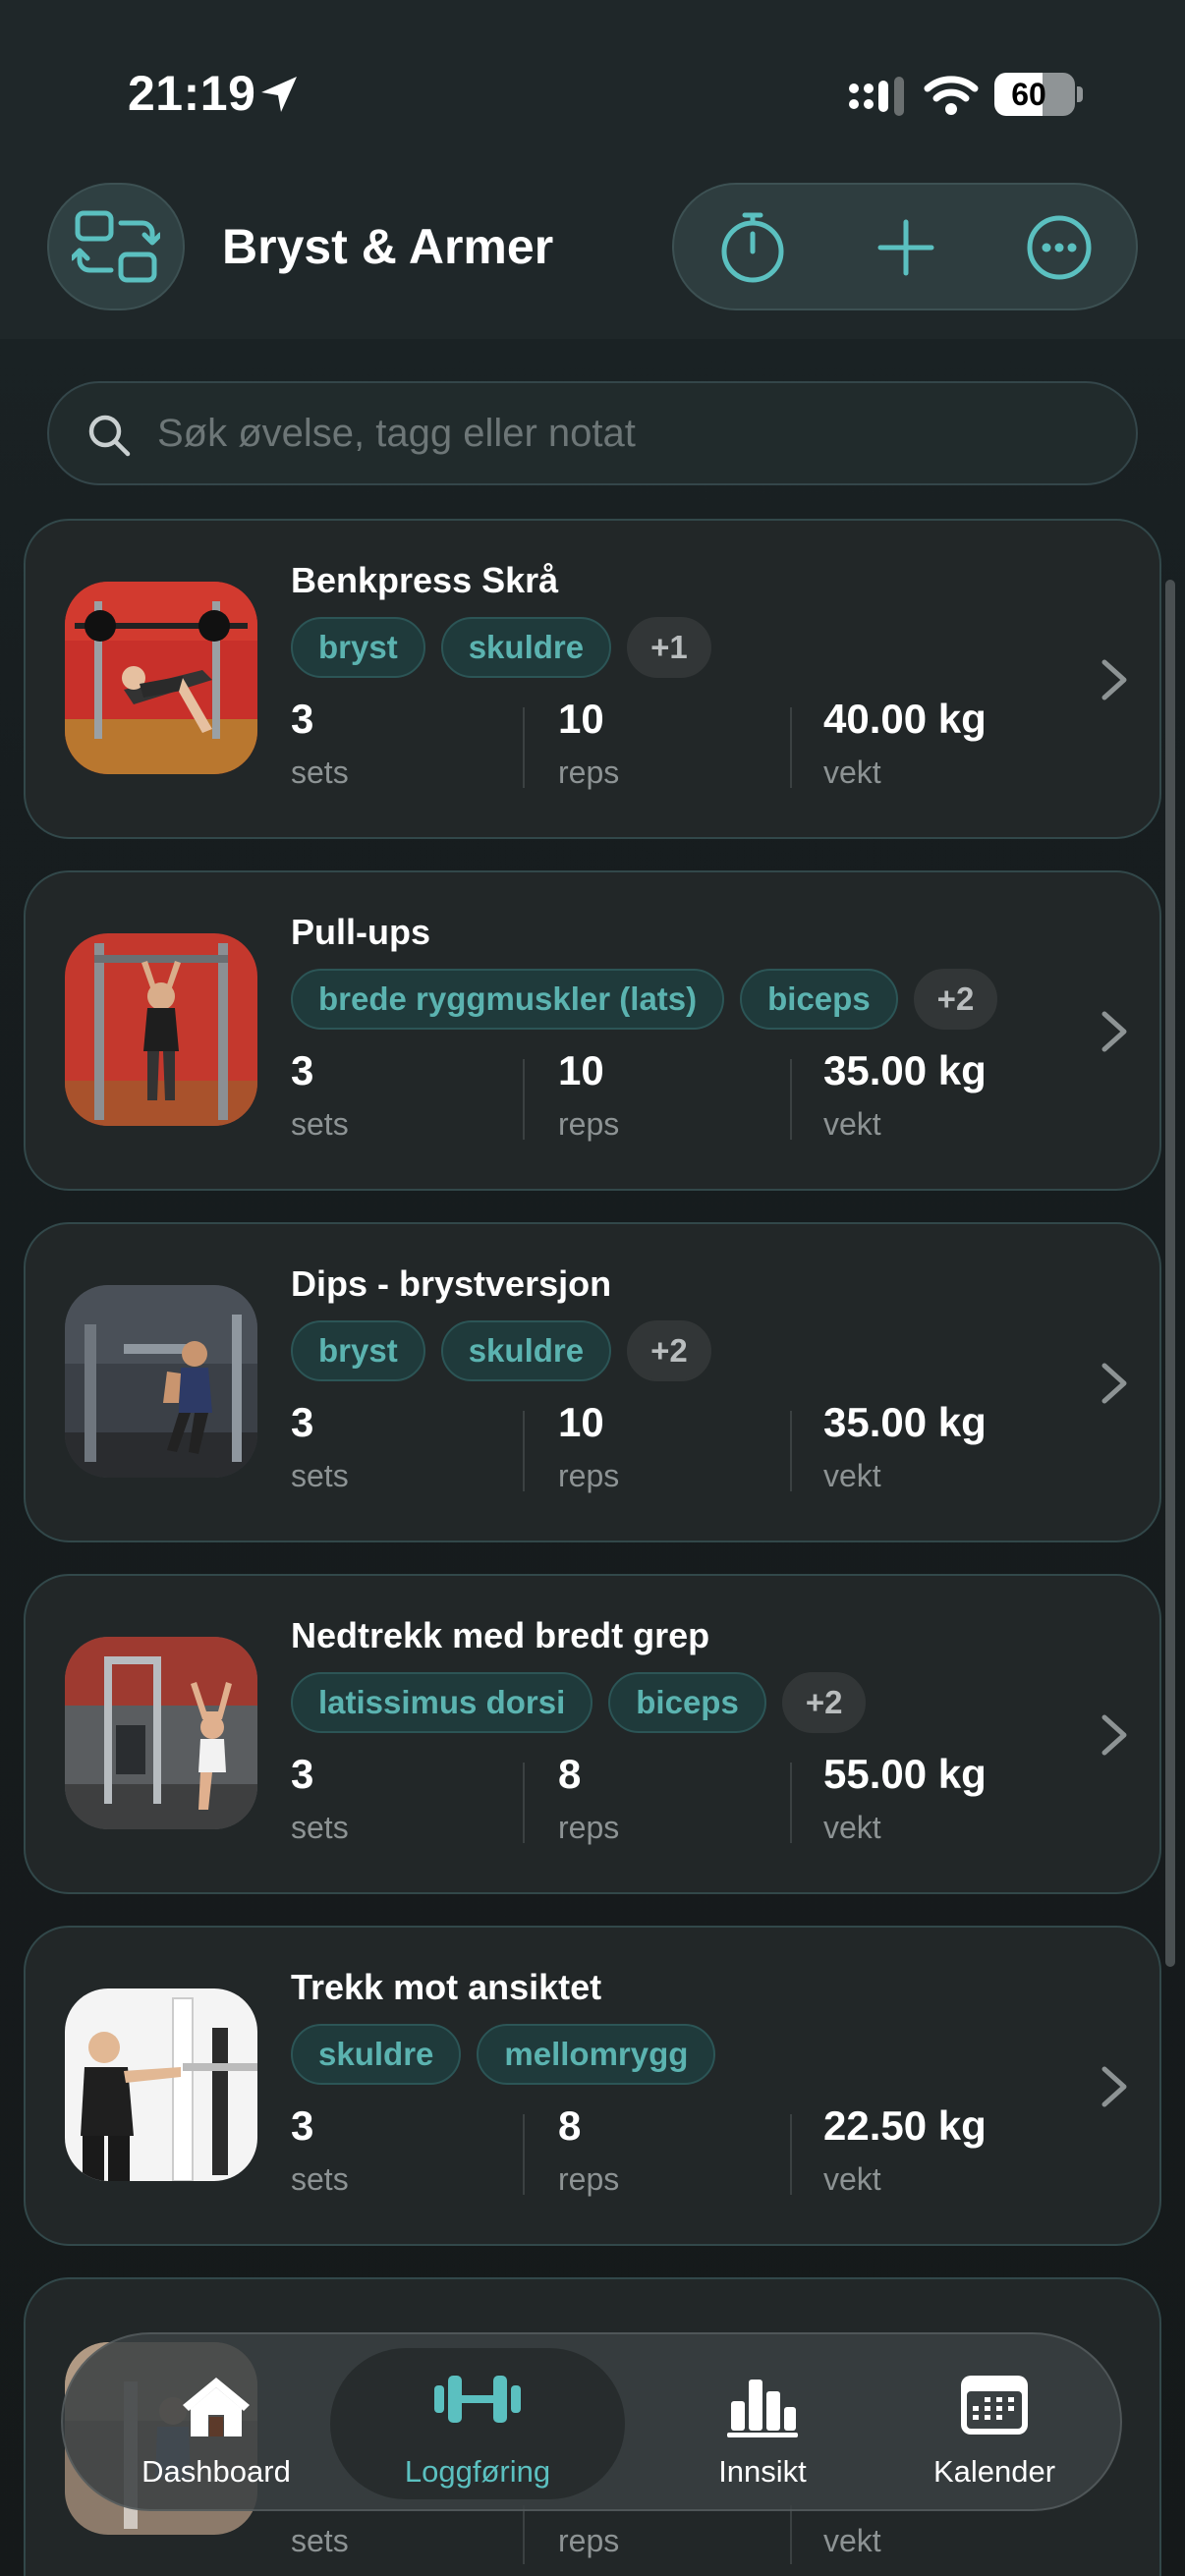 This screenshot has width=1185, height=2576. I want to click on location-arrow-icon, so click(279, 94).